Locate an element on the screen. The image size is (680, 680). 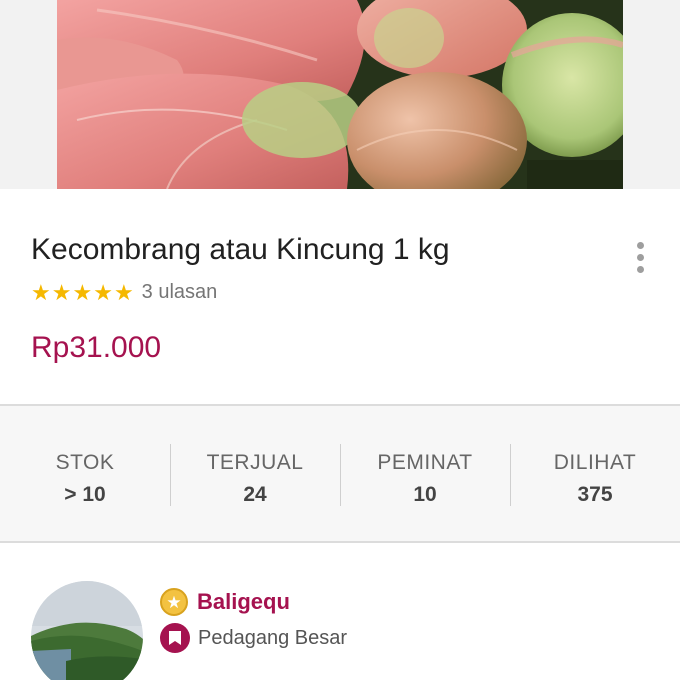
more-vertical-icon is located at coordinates (640, 257).